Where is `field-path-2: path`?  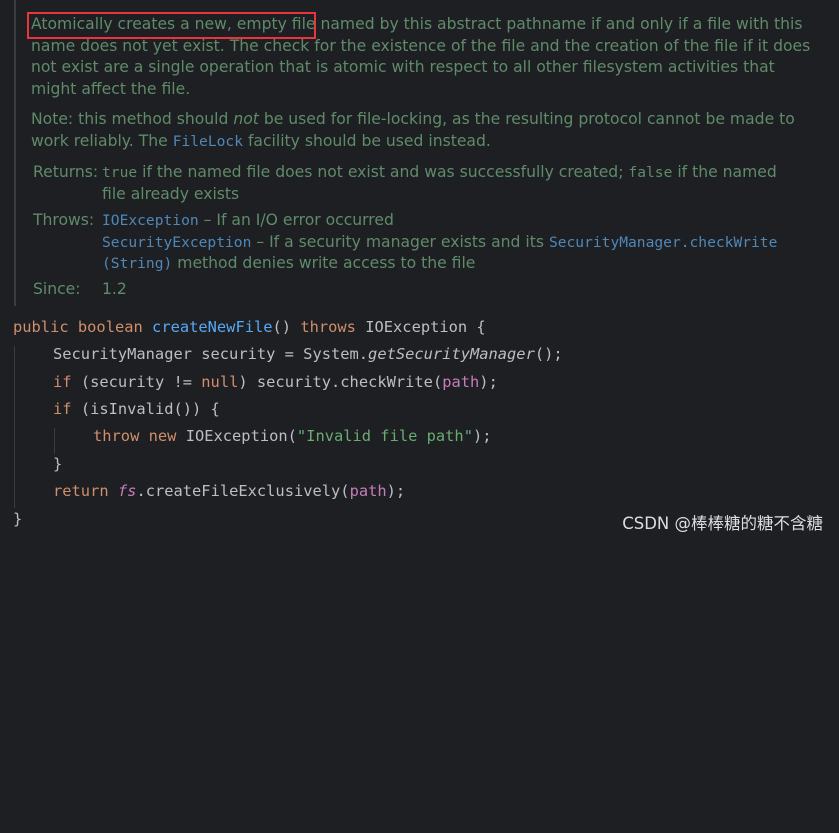
field-path-2: path is located at coordinates (368, 491).